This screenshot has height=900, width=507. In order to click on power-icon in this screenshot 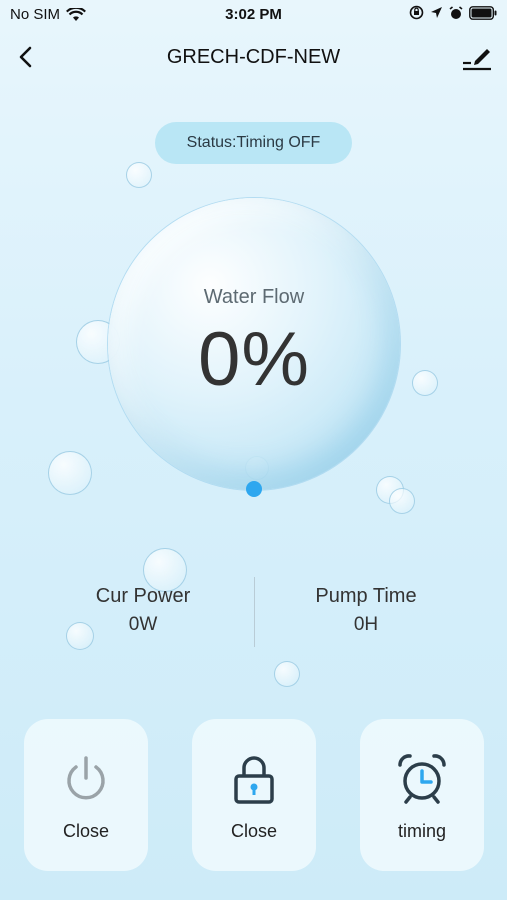, I will do `click(86, 779)`.